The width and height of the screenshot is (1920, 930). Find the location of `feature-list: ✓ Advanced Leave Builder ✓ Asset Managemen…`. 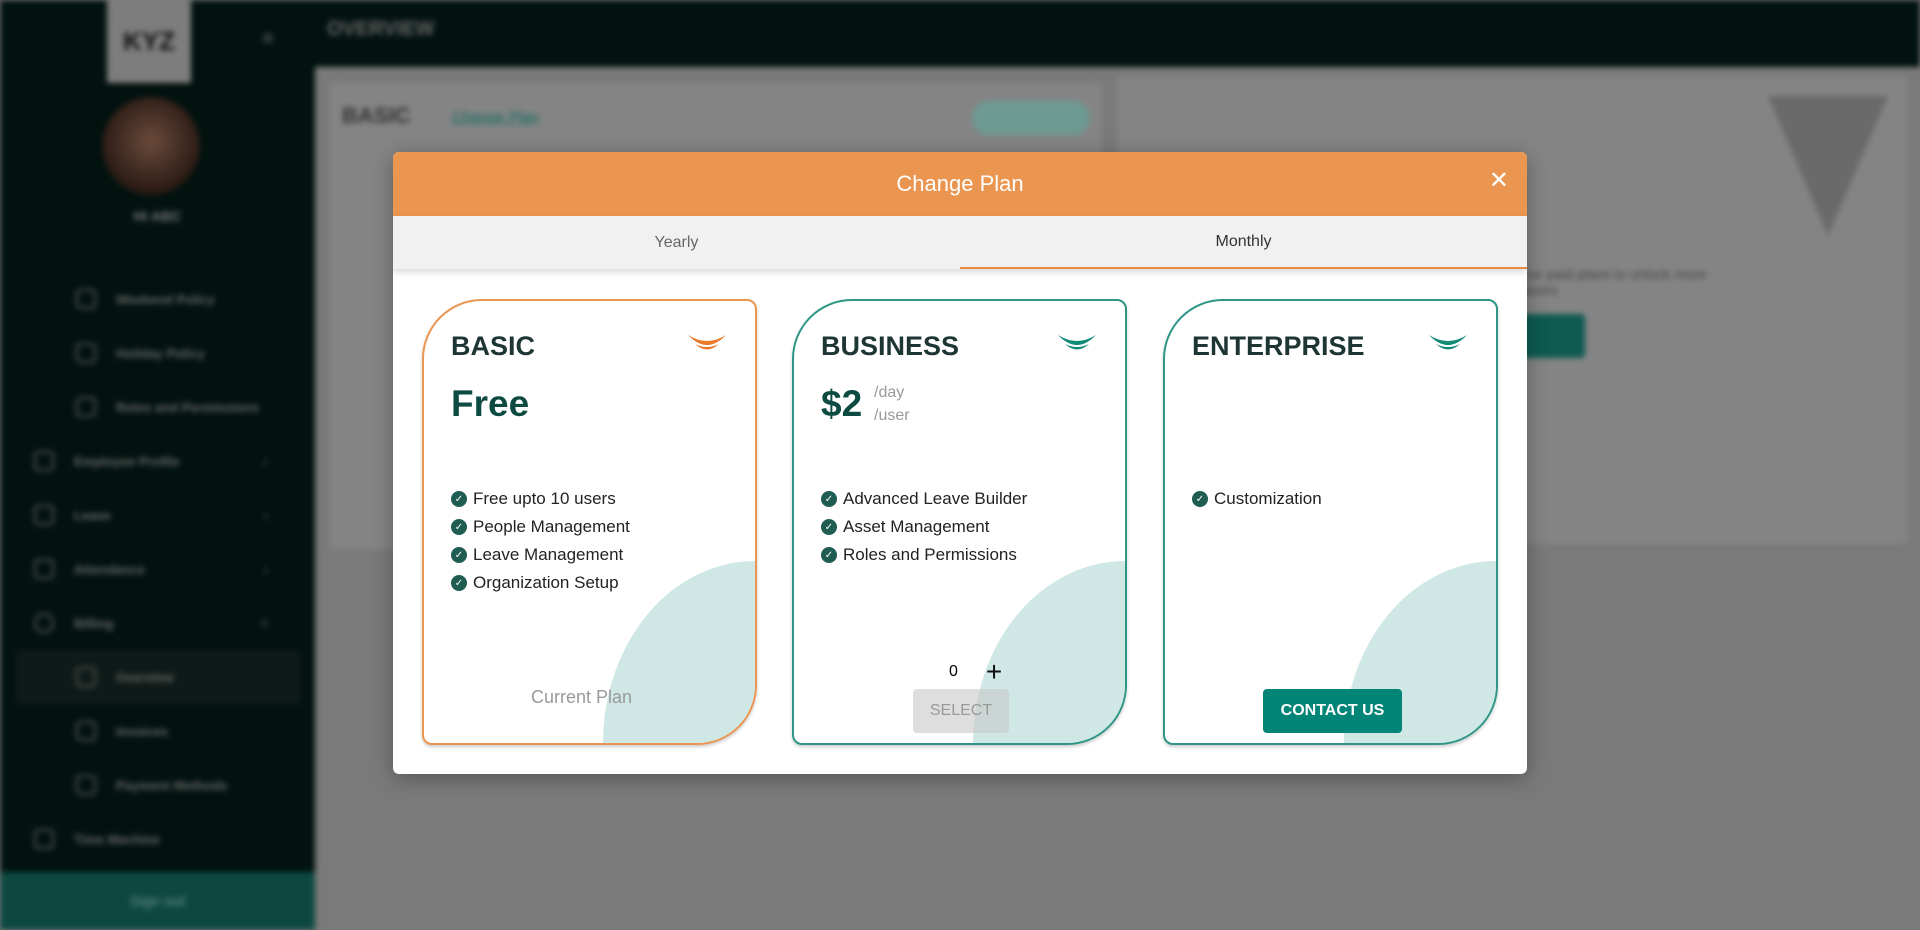

feature-list: ✓ Advanced Leave Builder ✓ Asset Managemen… is located at coordinates (924, 527).